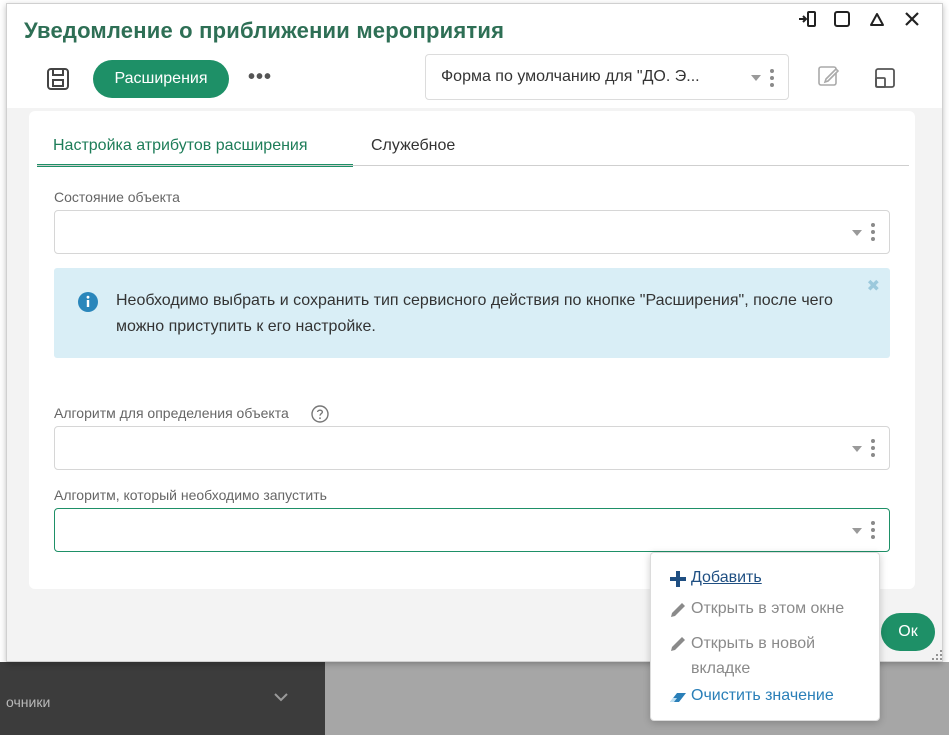 Image resolution: width=949 pixels, height=735 pixels. Describe the element at coordinates (912, 19) in the screenshot. I see `close-icon` at that location.